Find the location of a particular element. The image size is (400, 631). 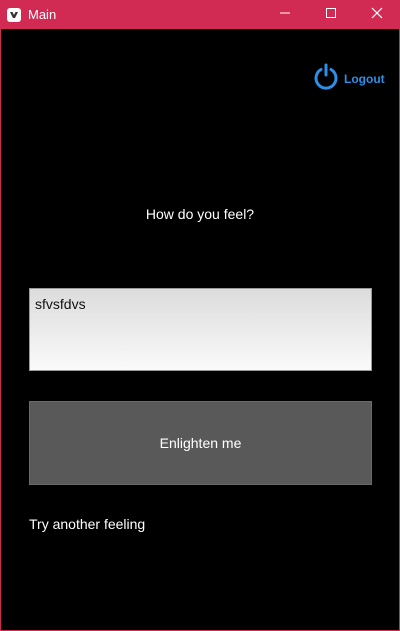

feeling-question: How do you feel? is located at coordinates (200, 214).